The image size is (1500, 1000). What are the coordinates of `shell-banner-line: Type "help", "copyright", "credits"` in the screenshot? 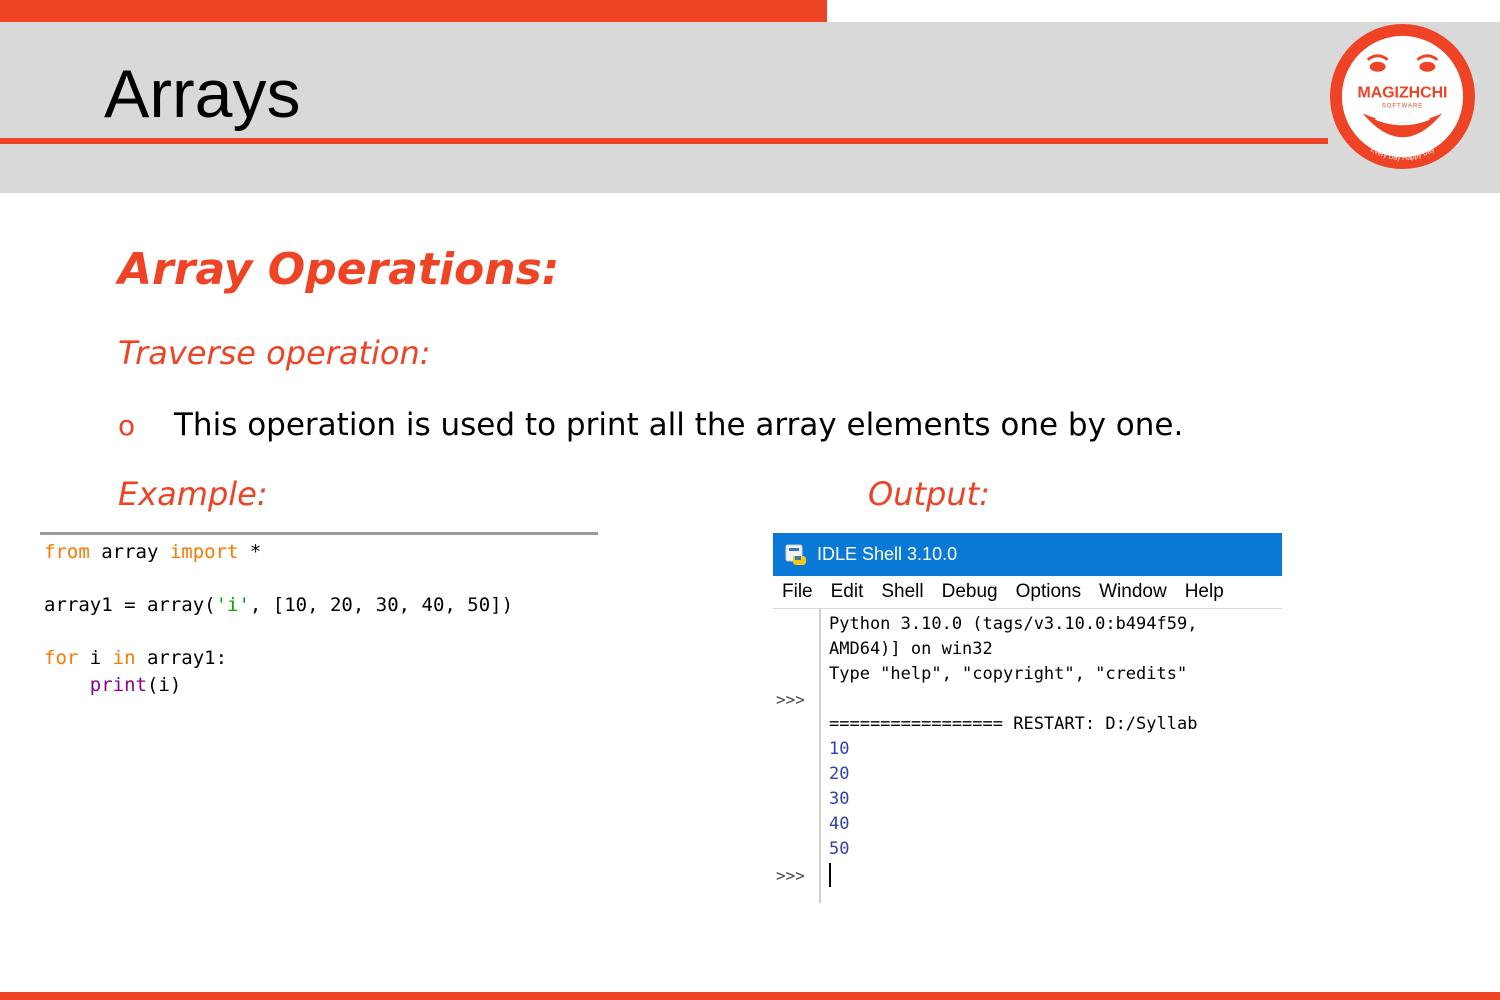 It's located at (1008, 674).